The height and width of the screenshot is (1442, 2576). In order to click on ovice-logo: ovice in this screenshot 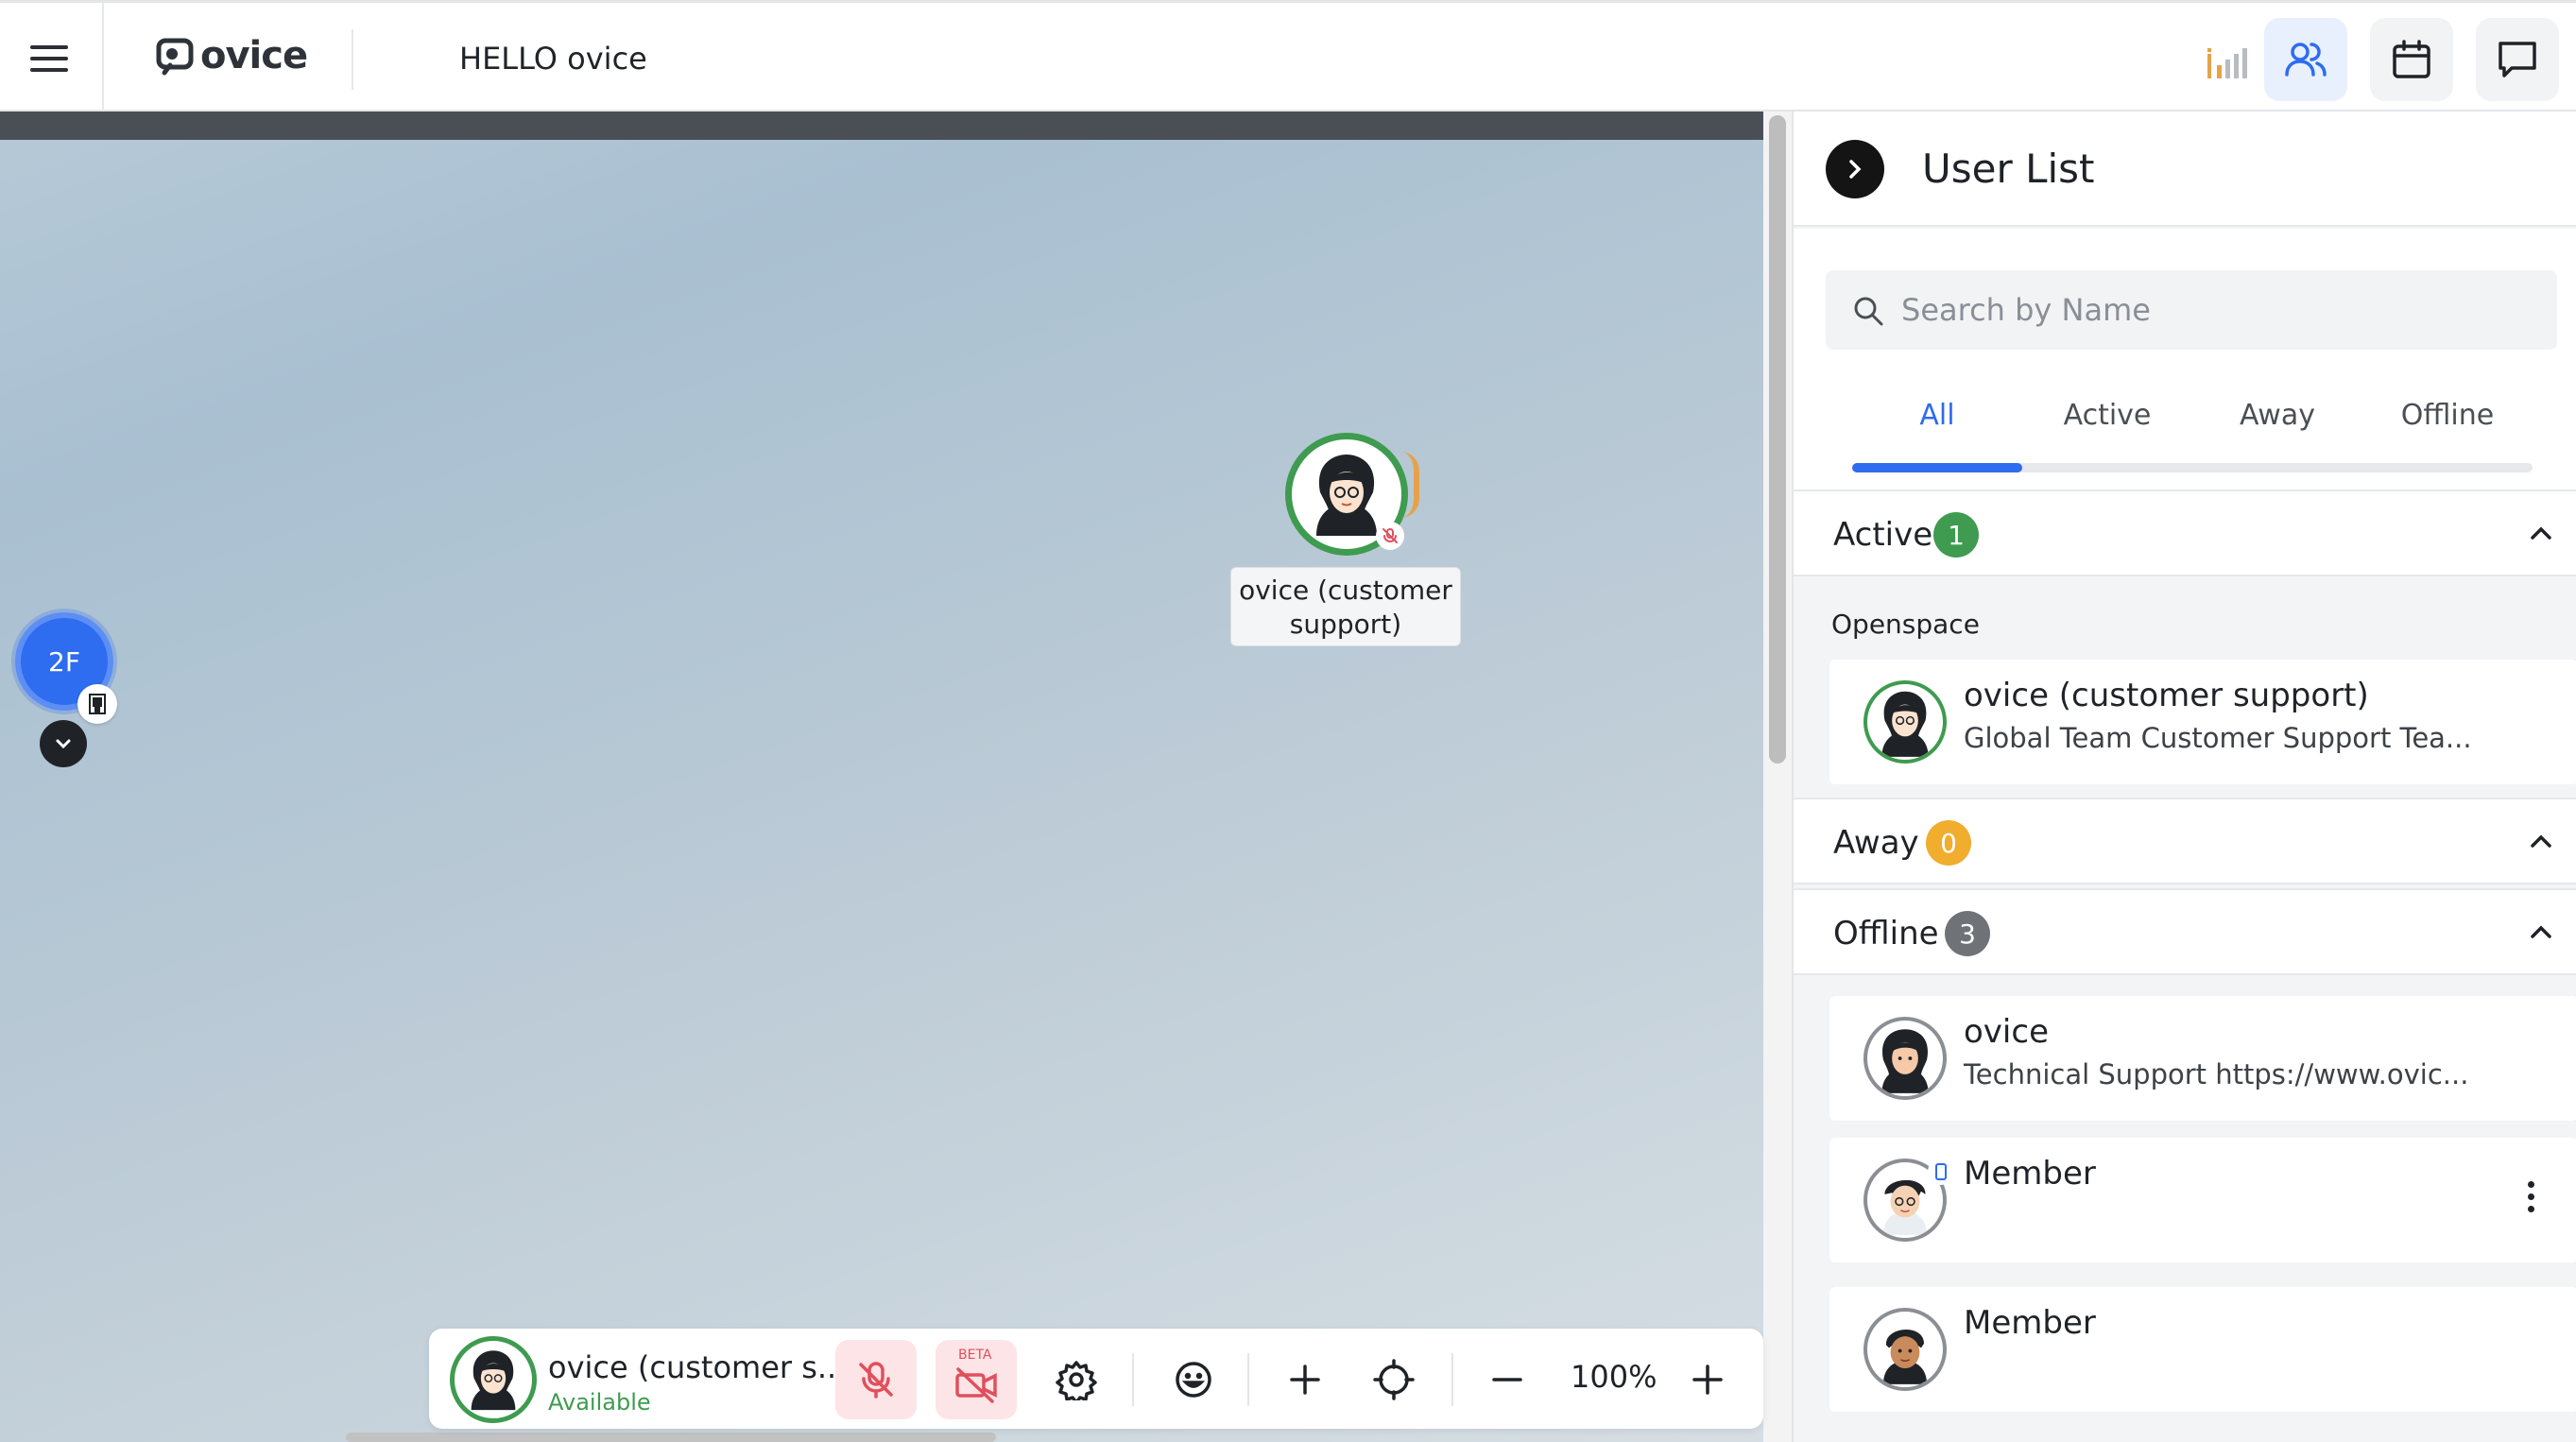, I will do `click(231, 55)`.